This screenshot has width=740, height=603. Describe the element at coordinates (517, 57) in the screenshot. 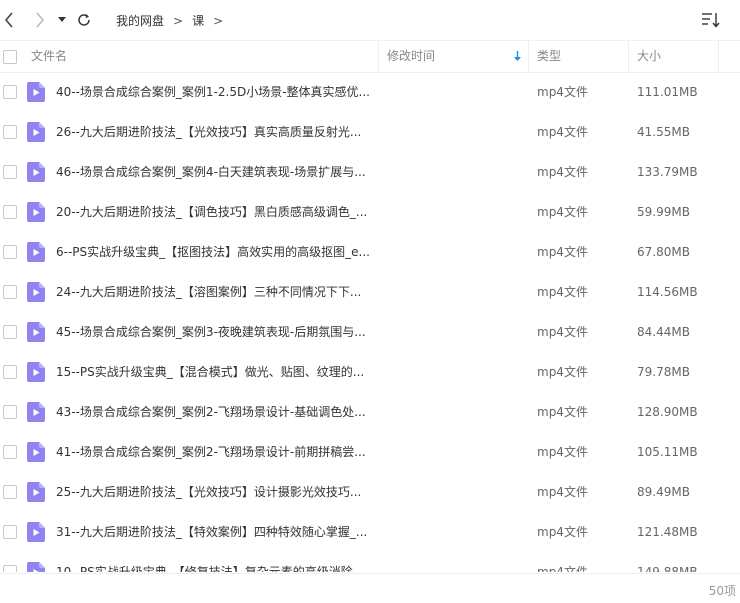

I see `sort-desc-indicator` at that location.